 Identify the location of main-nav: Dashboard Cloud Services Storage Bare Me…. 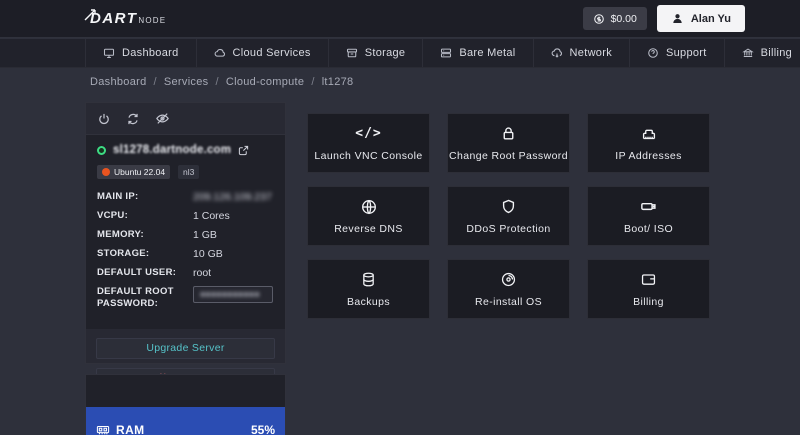
(400, 53).